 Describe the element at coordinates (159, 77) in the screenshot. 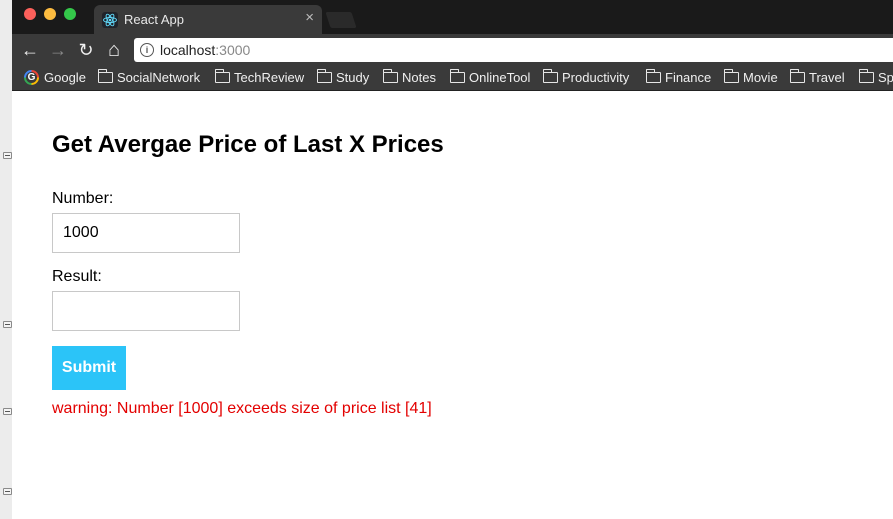

I see `bookmark-label: SocialNetwork` at that location.